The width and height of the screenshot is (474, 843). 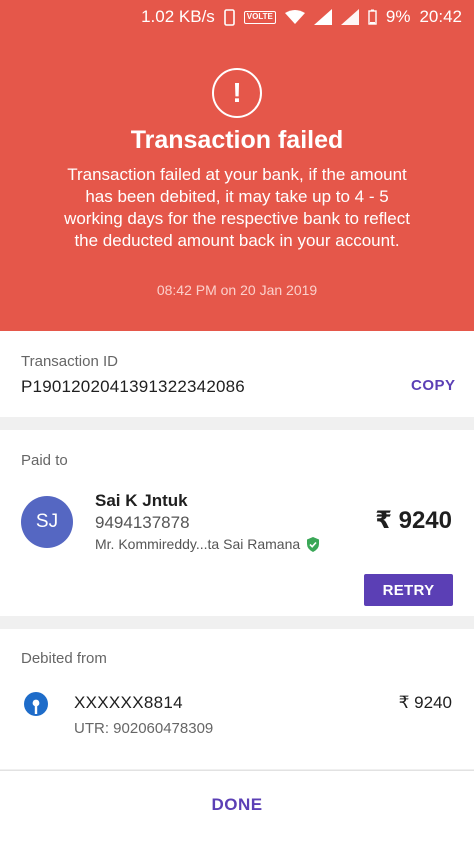 I want to click on retry-button: RETRY, so click(x=408, y=590).